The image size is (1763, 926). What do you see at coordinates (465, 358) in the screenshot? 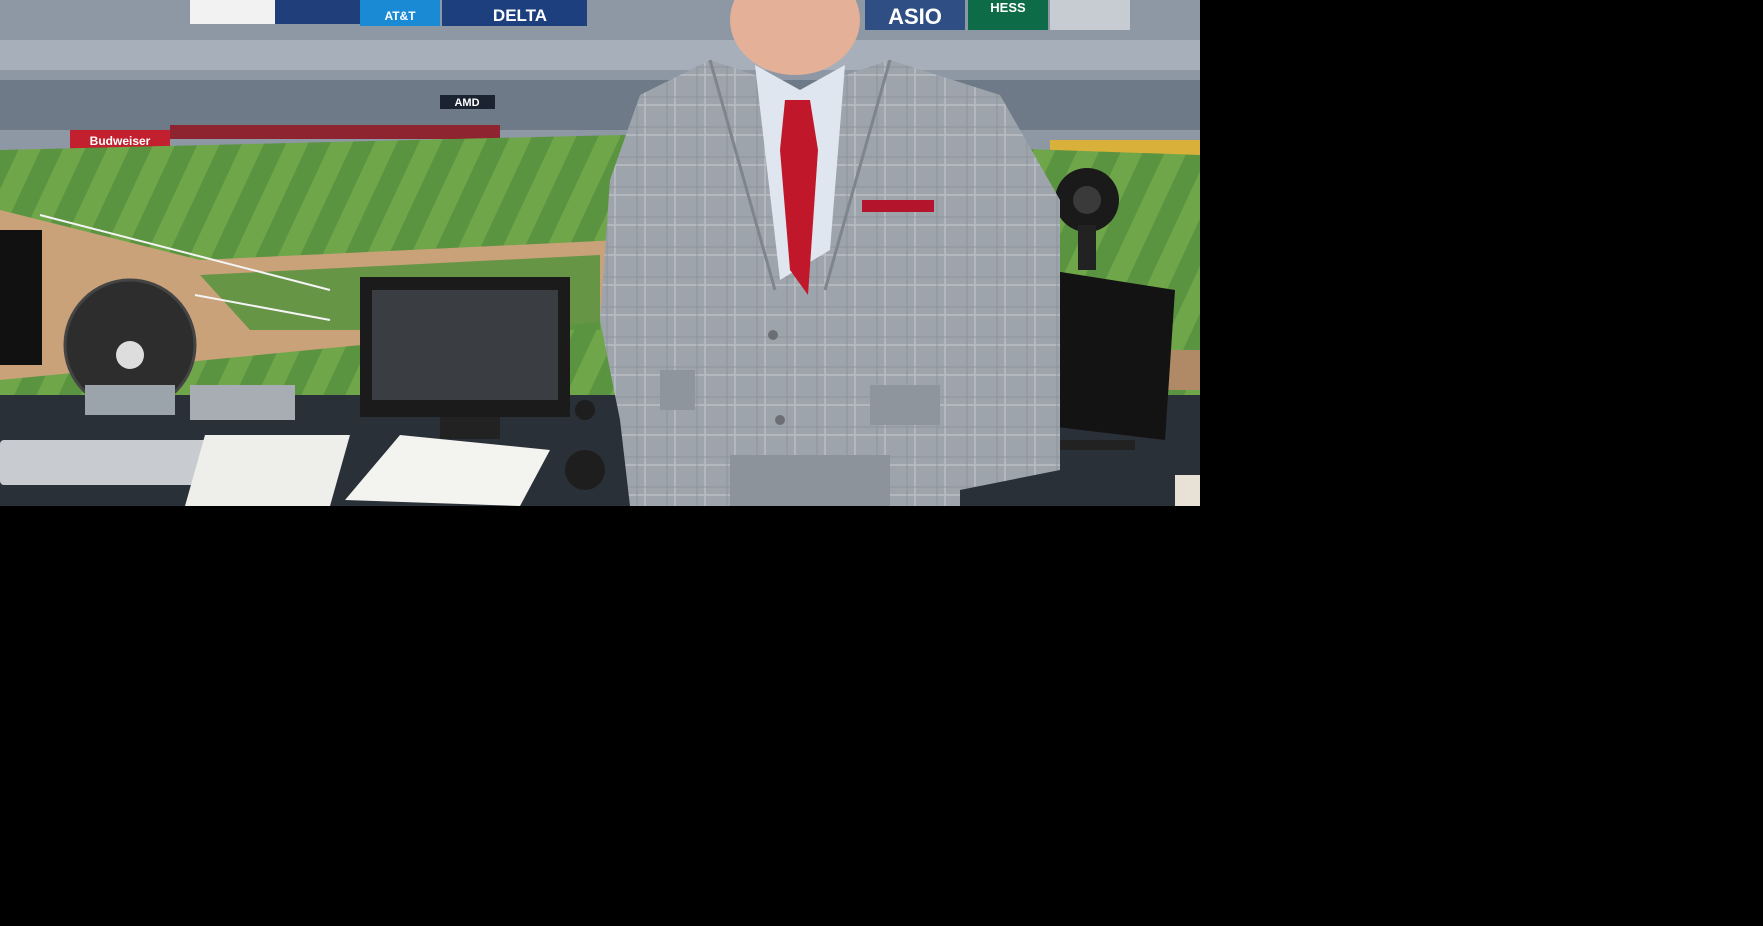
I see `center-monitor` at bounding box center [465, 358].